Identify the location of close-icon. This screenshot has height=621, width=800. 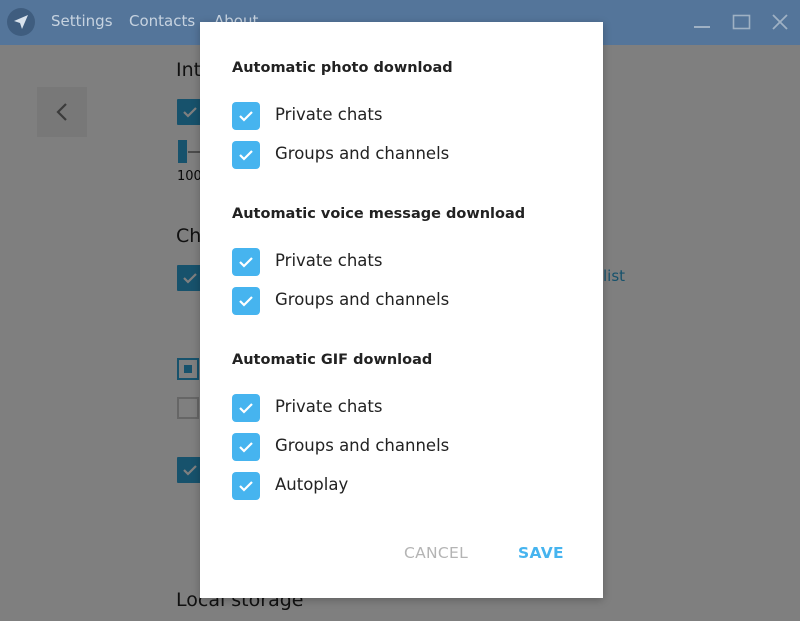
(780, 22).